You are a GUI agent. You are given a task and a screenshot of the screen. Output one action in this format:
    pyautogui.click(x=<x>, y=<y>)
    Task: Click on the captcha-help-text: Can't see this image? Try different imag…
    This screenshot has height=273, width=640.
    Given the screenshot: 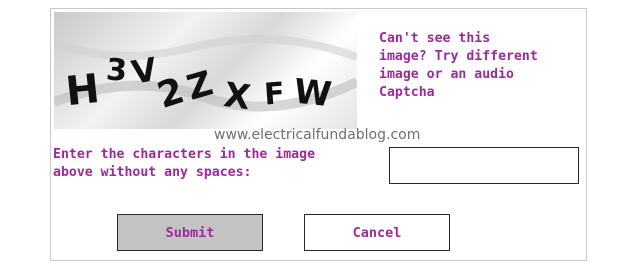 What is the action you would take?
    pyautogui.click(x=484, y=66)
    